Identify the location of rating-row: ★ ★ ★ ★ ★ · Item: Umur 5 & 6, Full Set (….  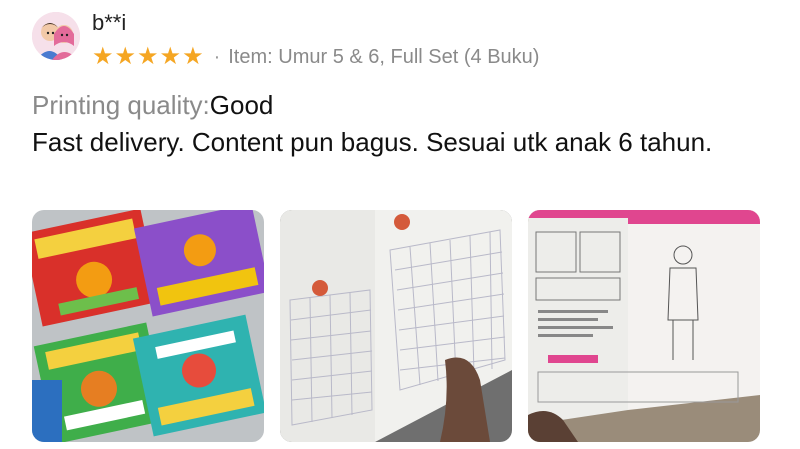
(315, 57).